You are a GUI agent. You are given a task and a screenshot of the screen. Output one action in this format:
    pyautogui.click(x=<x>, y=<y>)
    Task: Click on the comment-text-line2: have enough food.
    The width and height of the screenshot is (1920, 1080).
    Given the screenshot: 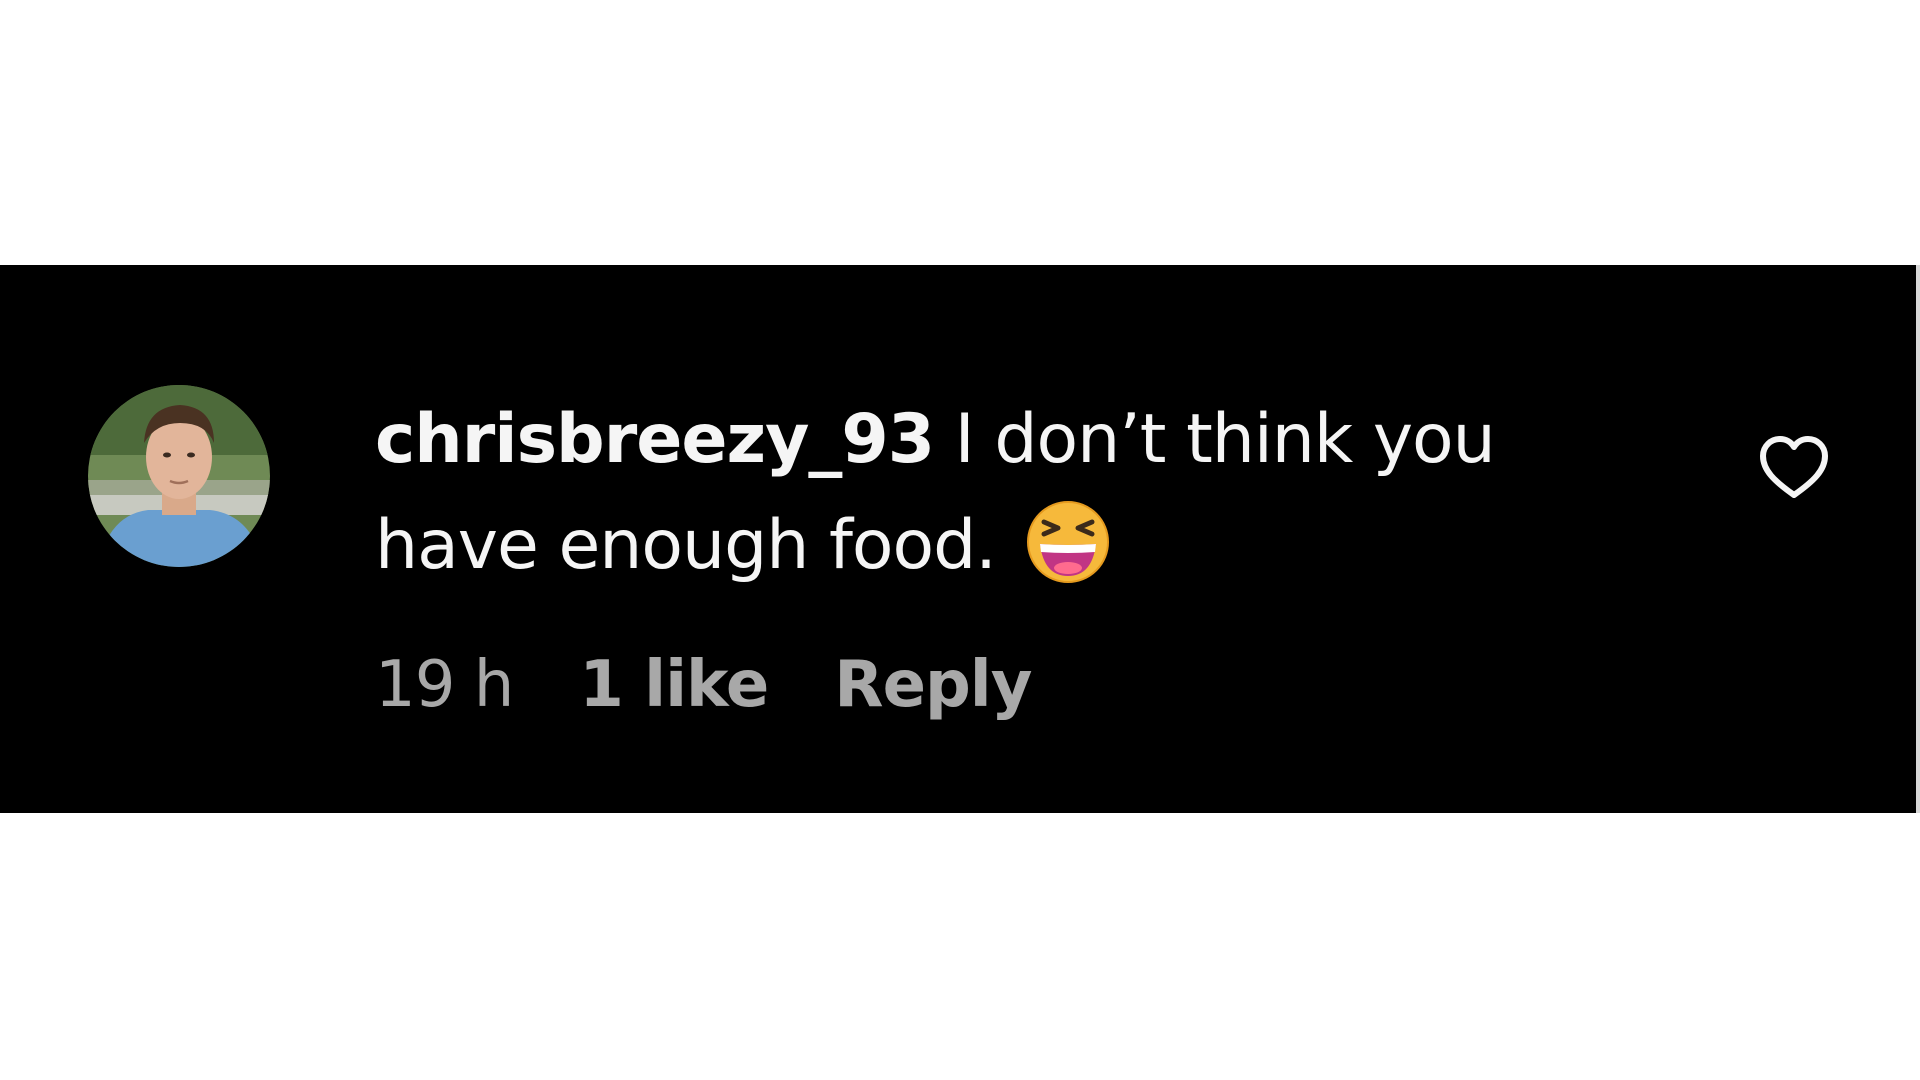 What is the action you would take?
    pyautogui.click(x=686, y=545)
    